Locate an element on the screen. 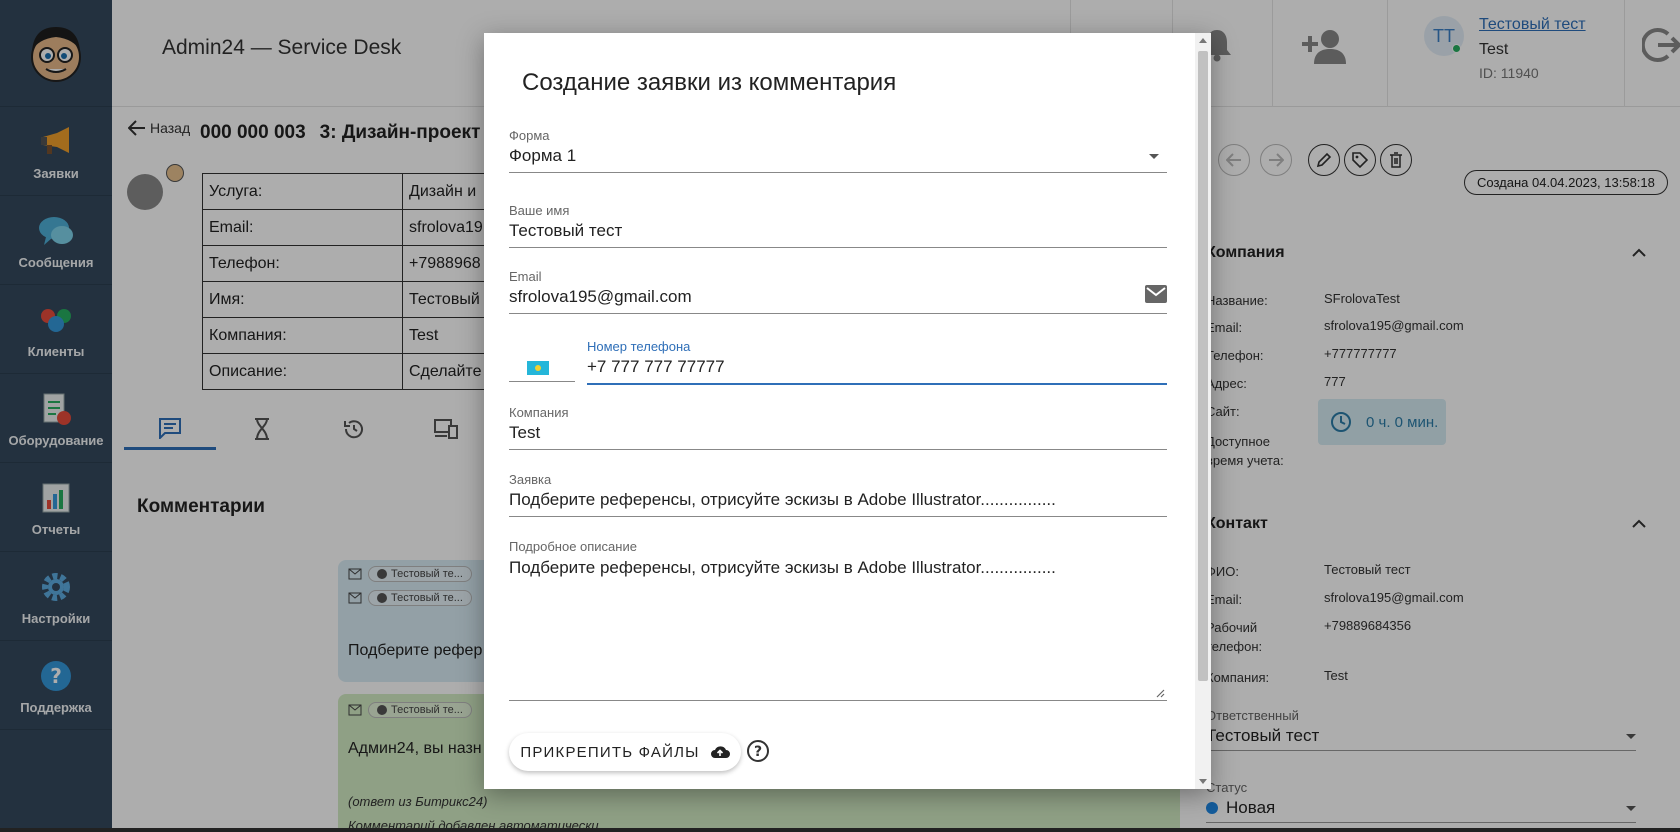 This screenshot has width=1680, height=832. company-label: Компания is located at coordinates (539, 412).